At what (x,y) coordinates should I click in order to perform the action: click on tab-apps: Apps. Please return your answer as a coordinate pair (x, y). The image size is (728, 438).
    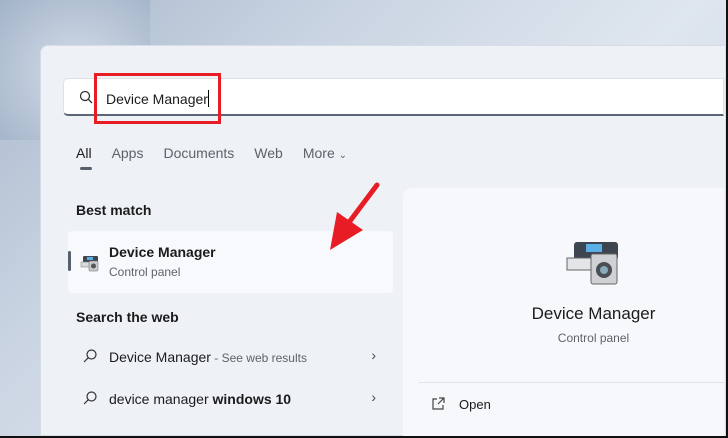
    Looking at the image, I should click on (128, 153).